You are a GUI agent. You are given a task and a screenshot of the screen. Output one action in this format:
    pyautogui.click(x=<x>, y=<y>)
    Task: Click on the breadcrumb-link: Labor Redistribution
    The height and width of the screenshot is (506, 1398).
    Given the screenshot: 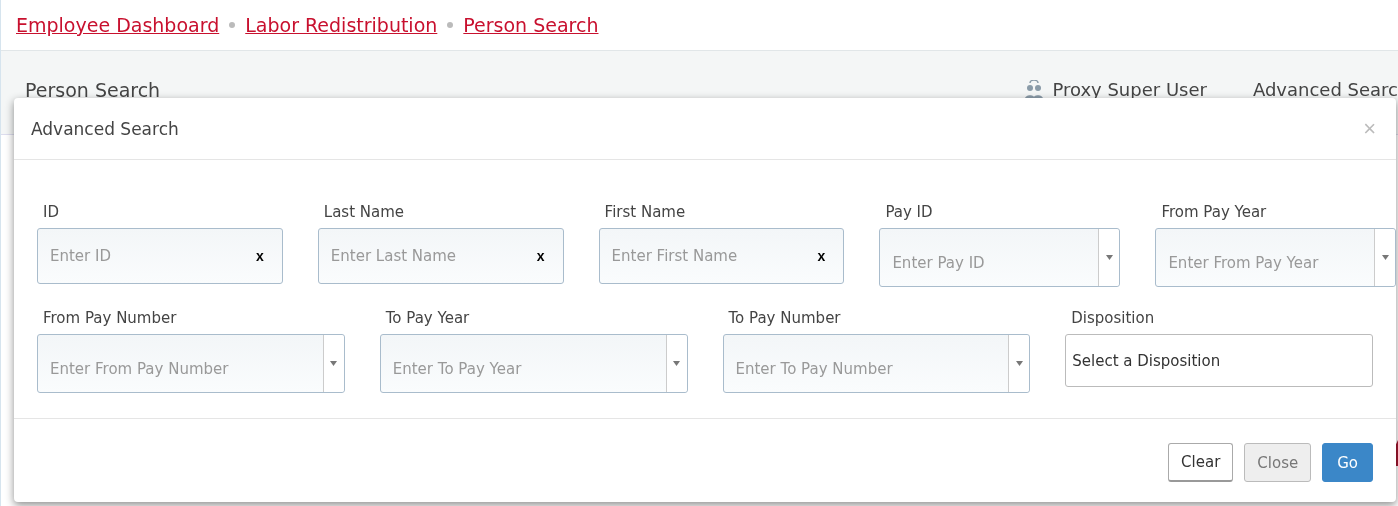 What is the action you would take?
    pyautogui.click(x=341, y=25)
    